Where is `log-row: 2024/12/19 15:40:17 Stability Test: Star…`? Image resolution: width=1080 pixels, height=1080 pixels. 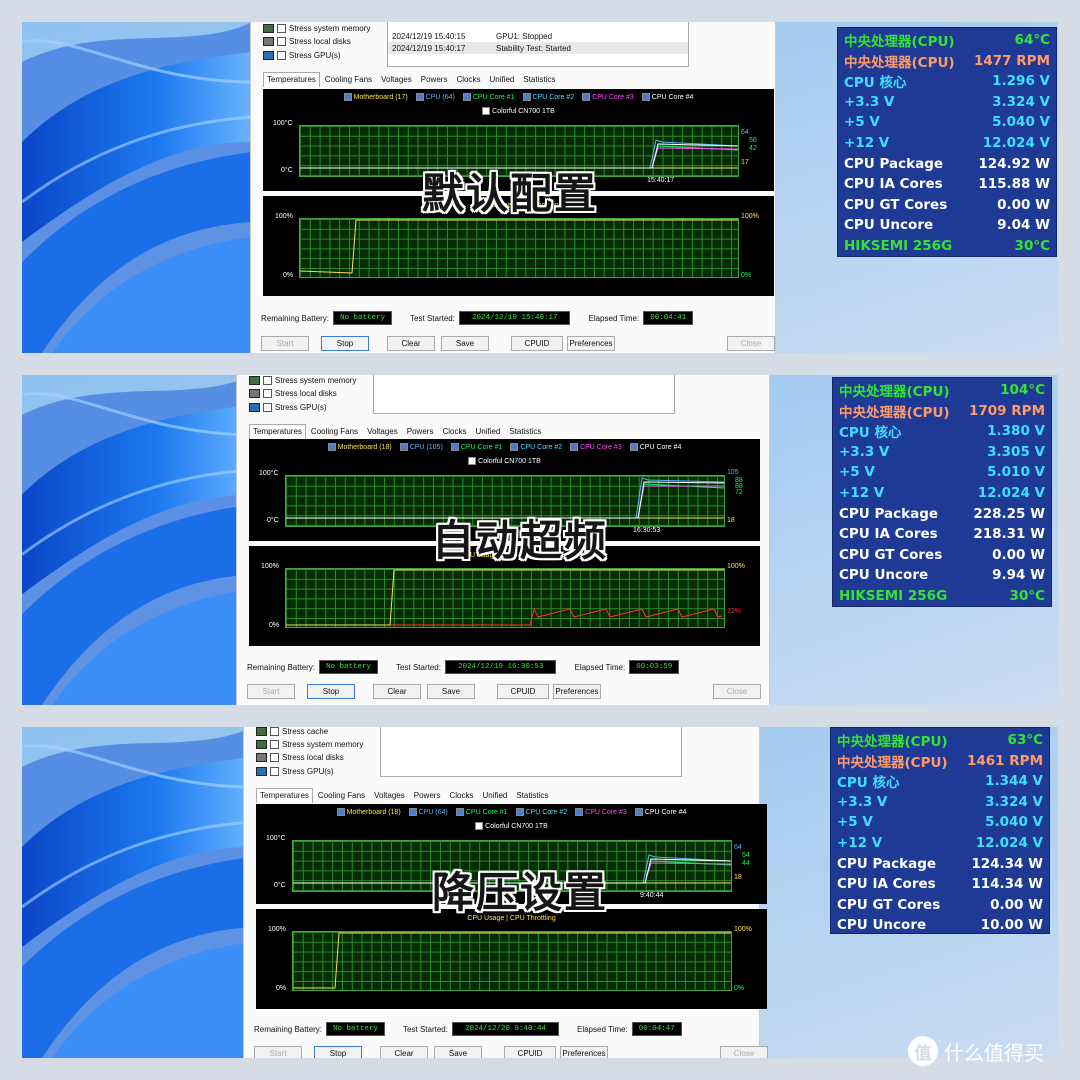 log-row: 2024/12/19 15:40:17 Stability Test: Star… is located at coordinates (538, 48).